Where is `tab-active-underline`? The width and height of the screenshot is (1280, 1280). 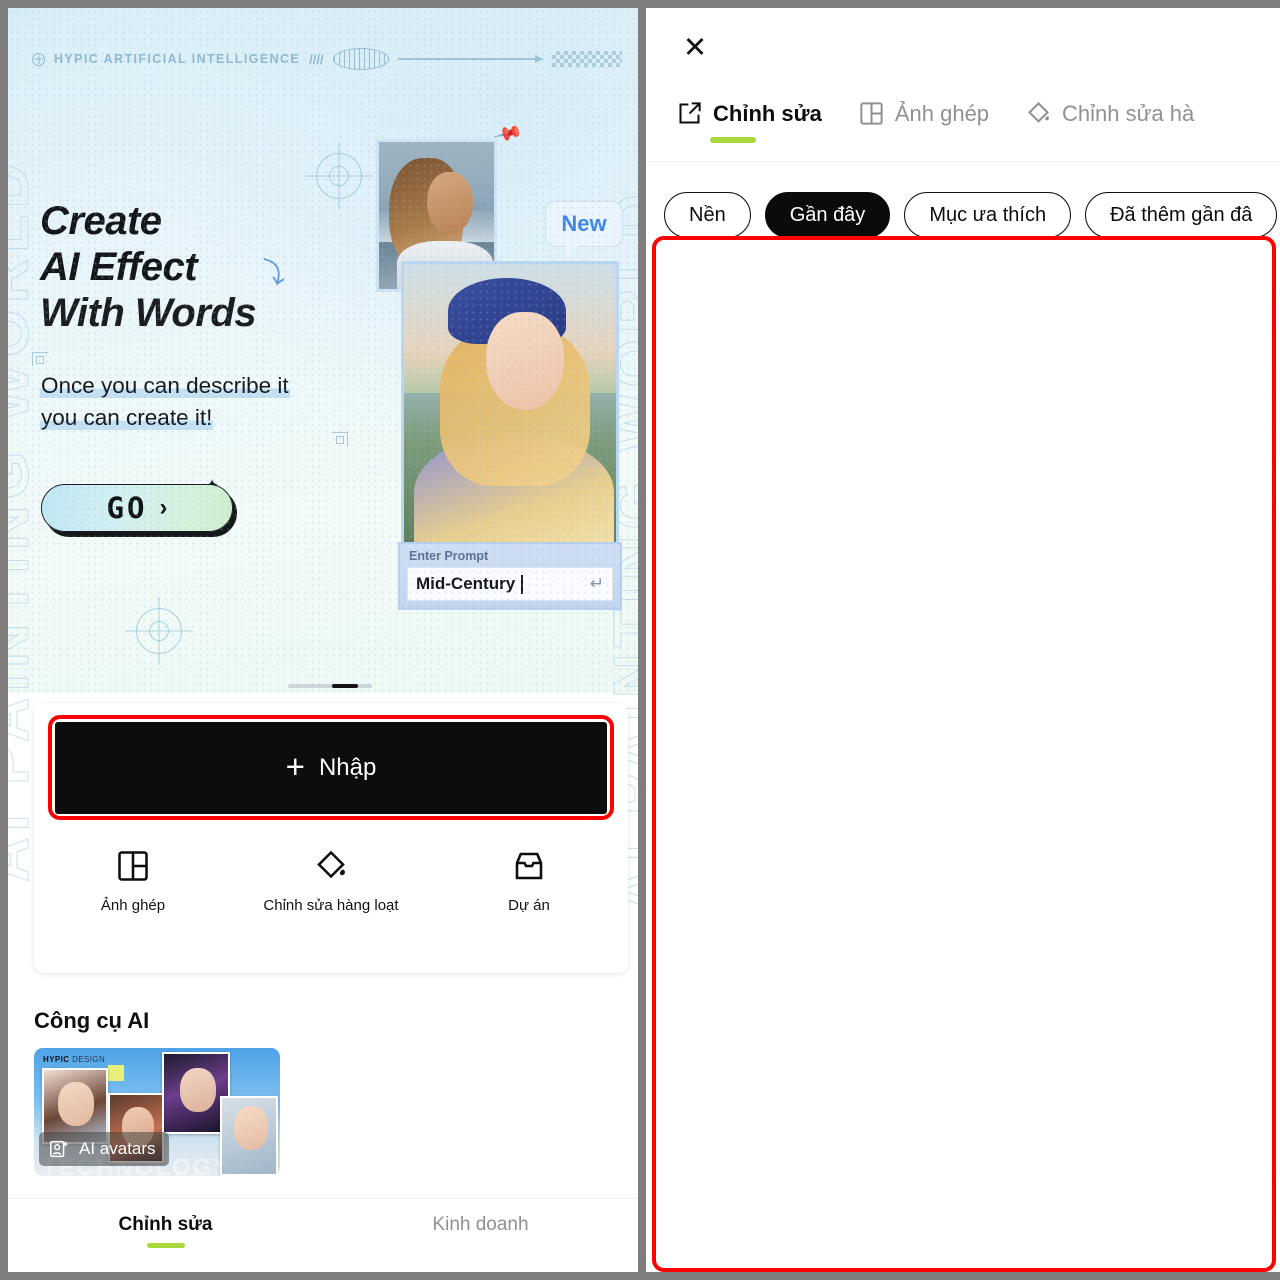
tab-active-underline is located at coordinates (165, 1245).